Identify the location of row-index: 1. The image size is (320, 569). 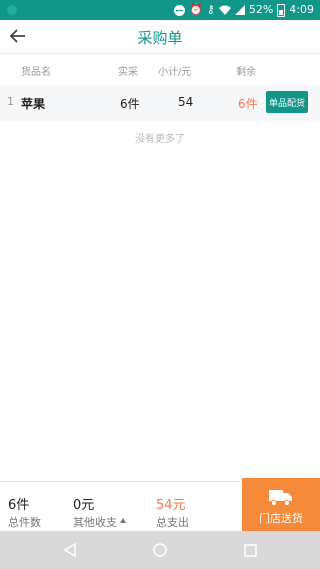
(10, 101).